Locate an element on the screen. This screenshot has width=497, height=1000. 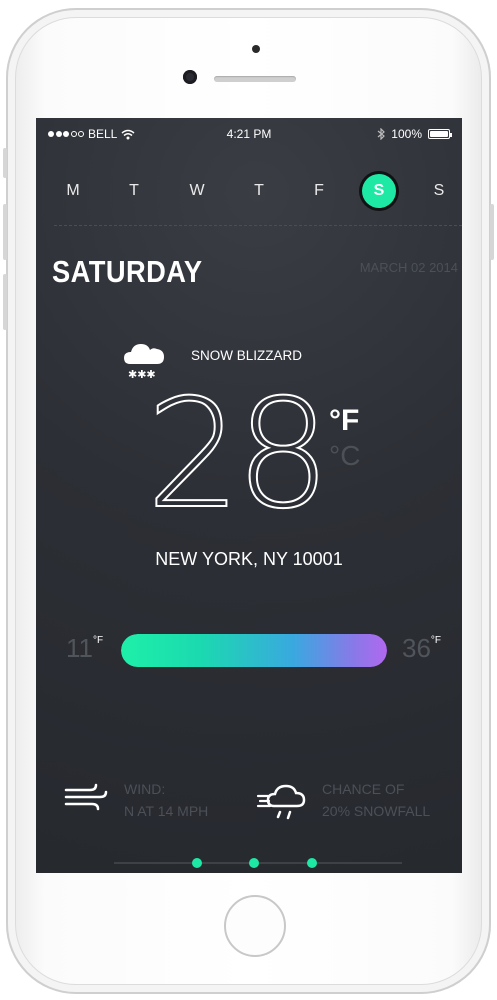
location-label: NEW YORK, NY 10001 is located at coordinates (249, 559).